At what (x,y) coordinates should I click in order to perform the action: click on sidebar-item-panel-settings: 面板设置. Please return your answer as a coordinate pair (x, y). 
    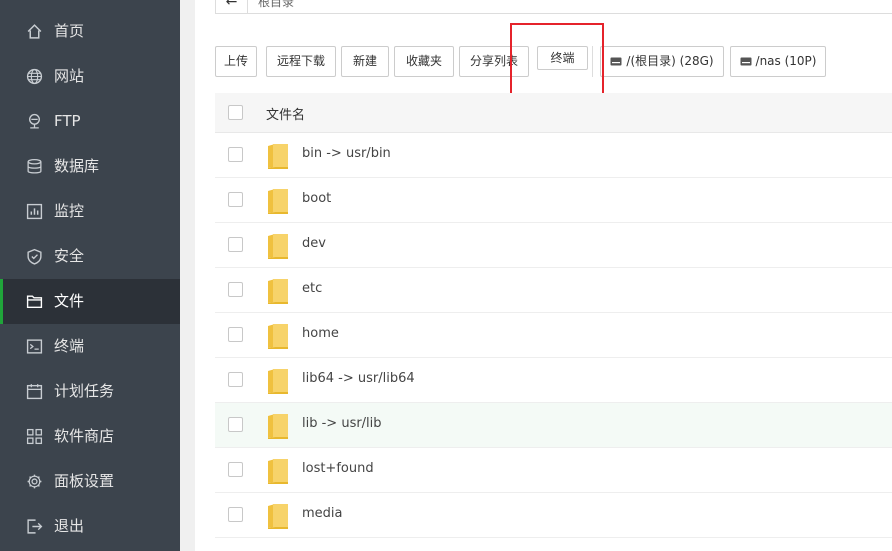
    Looking at the image, I should click on (90, 481).